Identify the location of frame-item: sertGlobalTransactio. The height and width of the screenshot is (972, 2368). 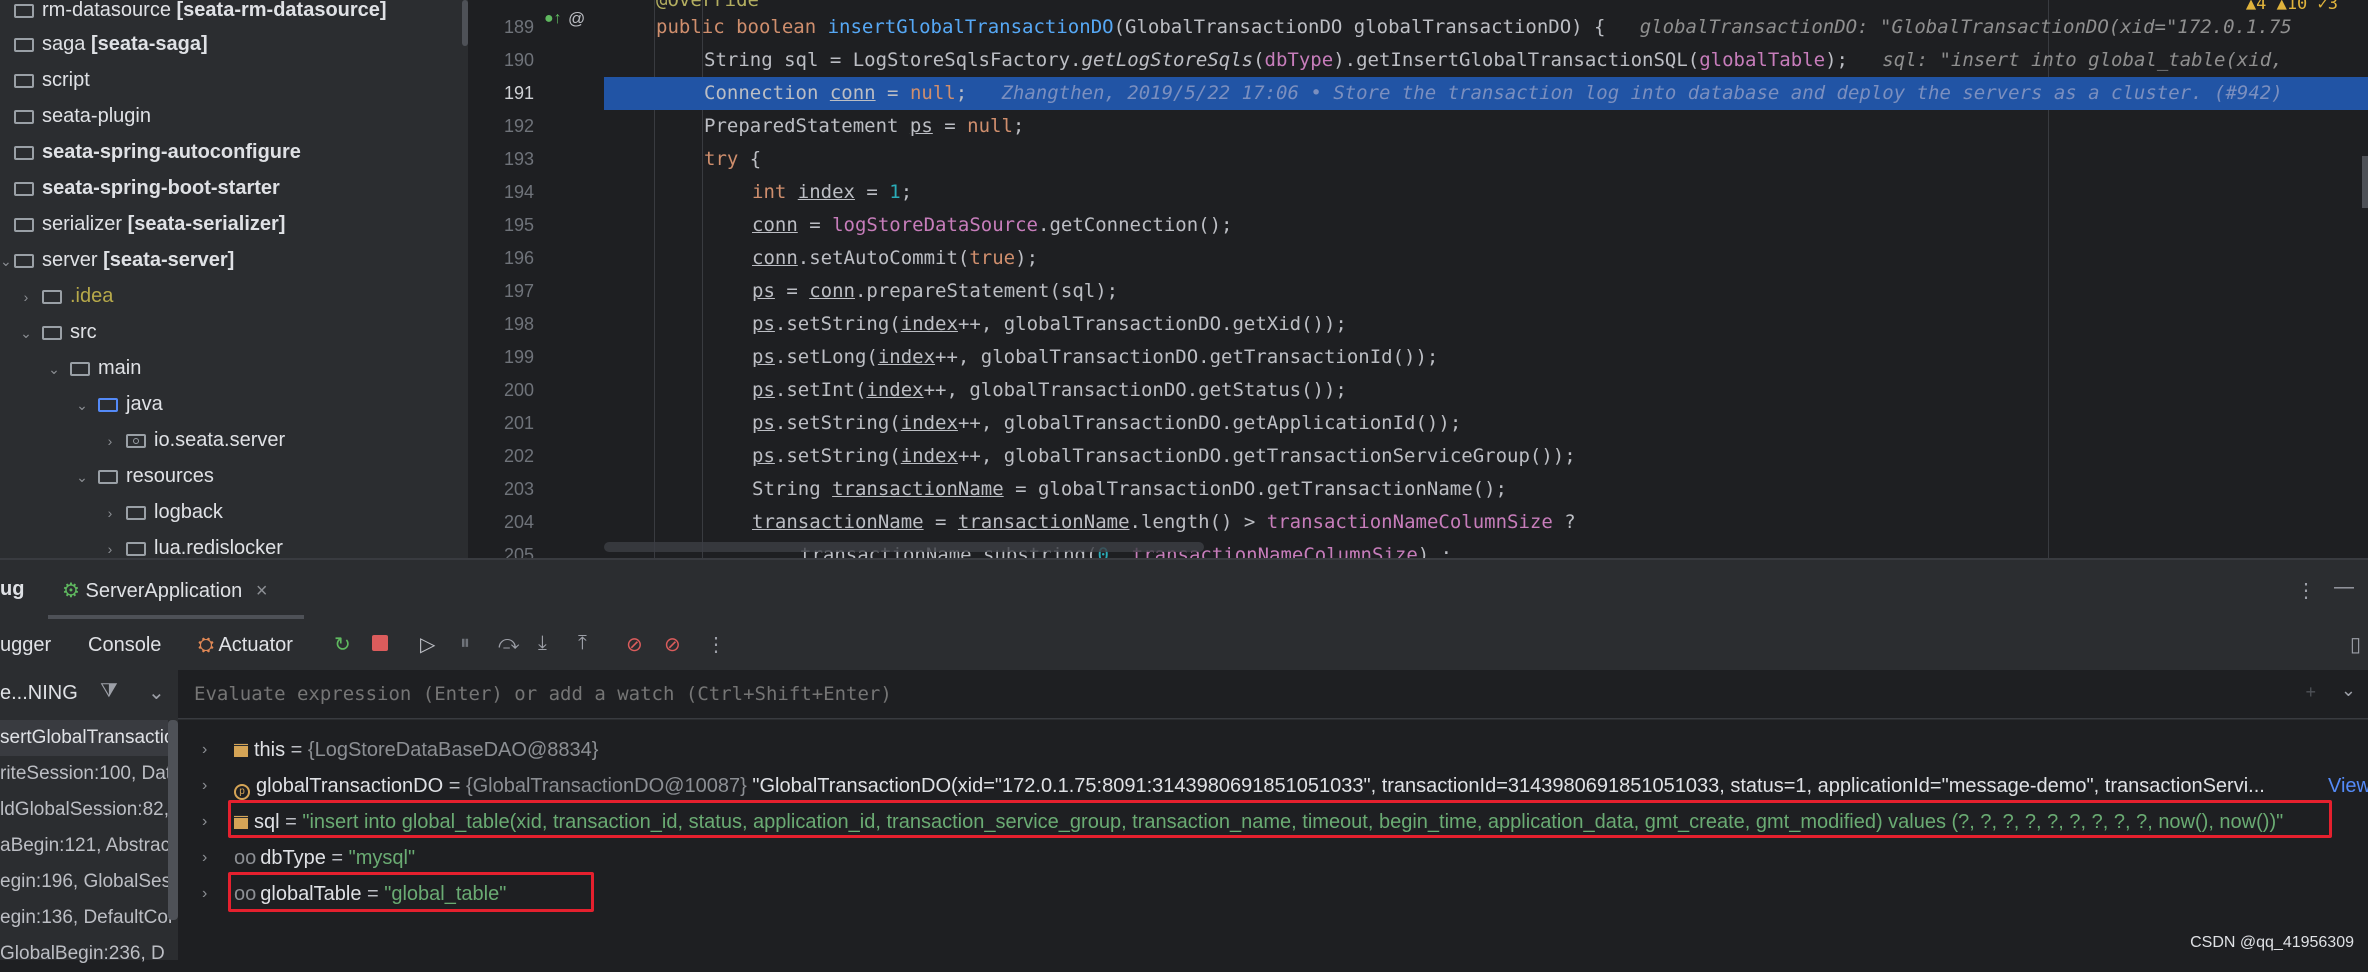
(87, 738).